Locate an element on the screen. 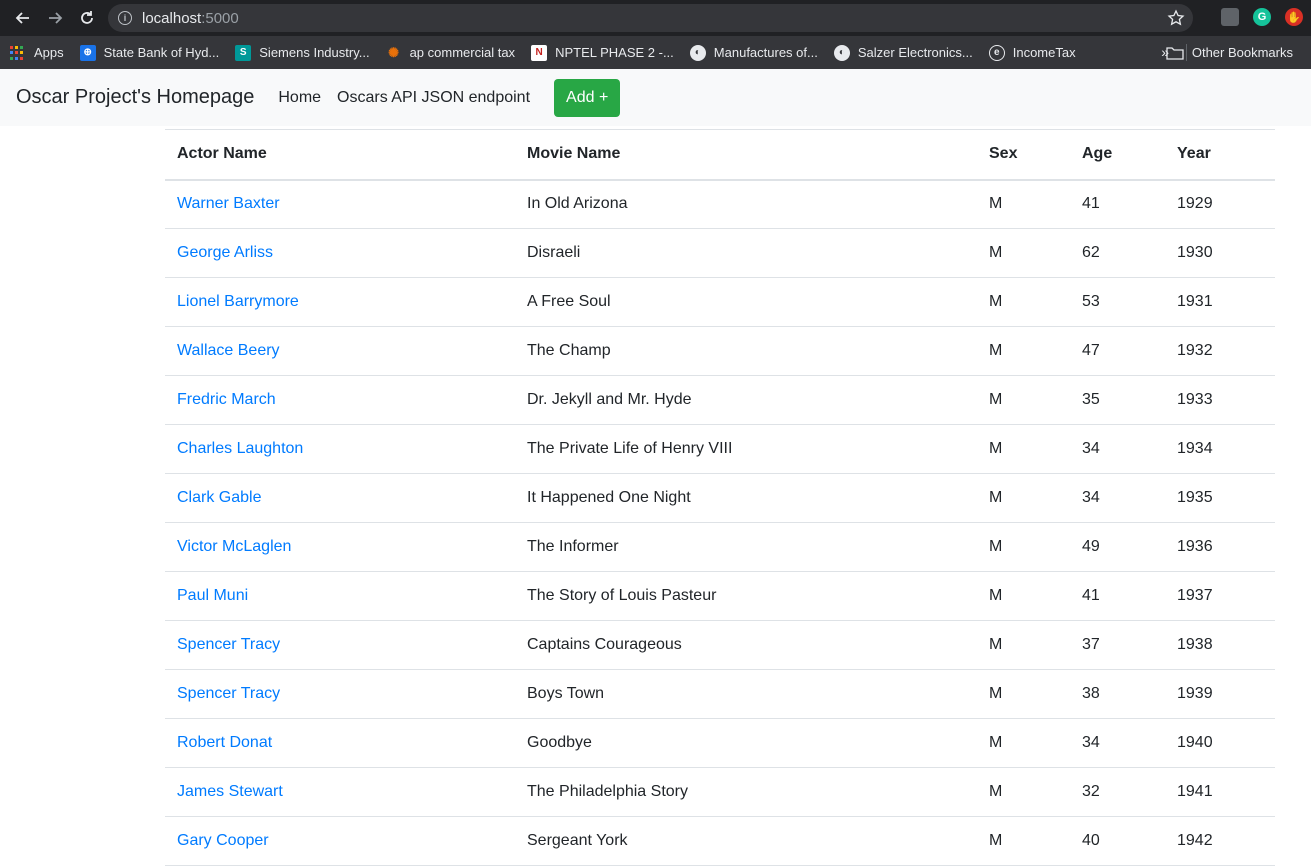 The height and width of the screenshot is (866, 1311). star-icon is located at coordinates (1176, 18).